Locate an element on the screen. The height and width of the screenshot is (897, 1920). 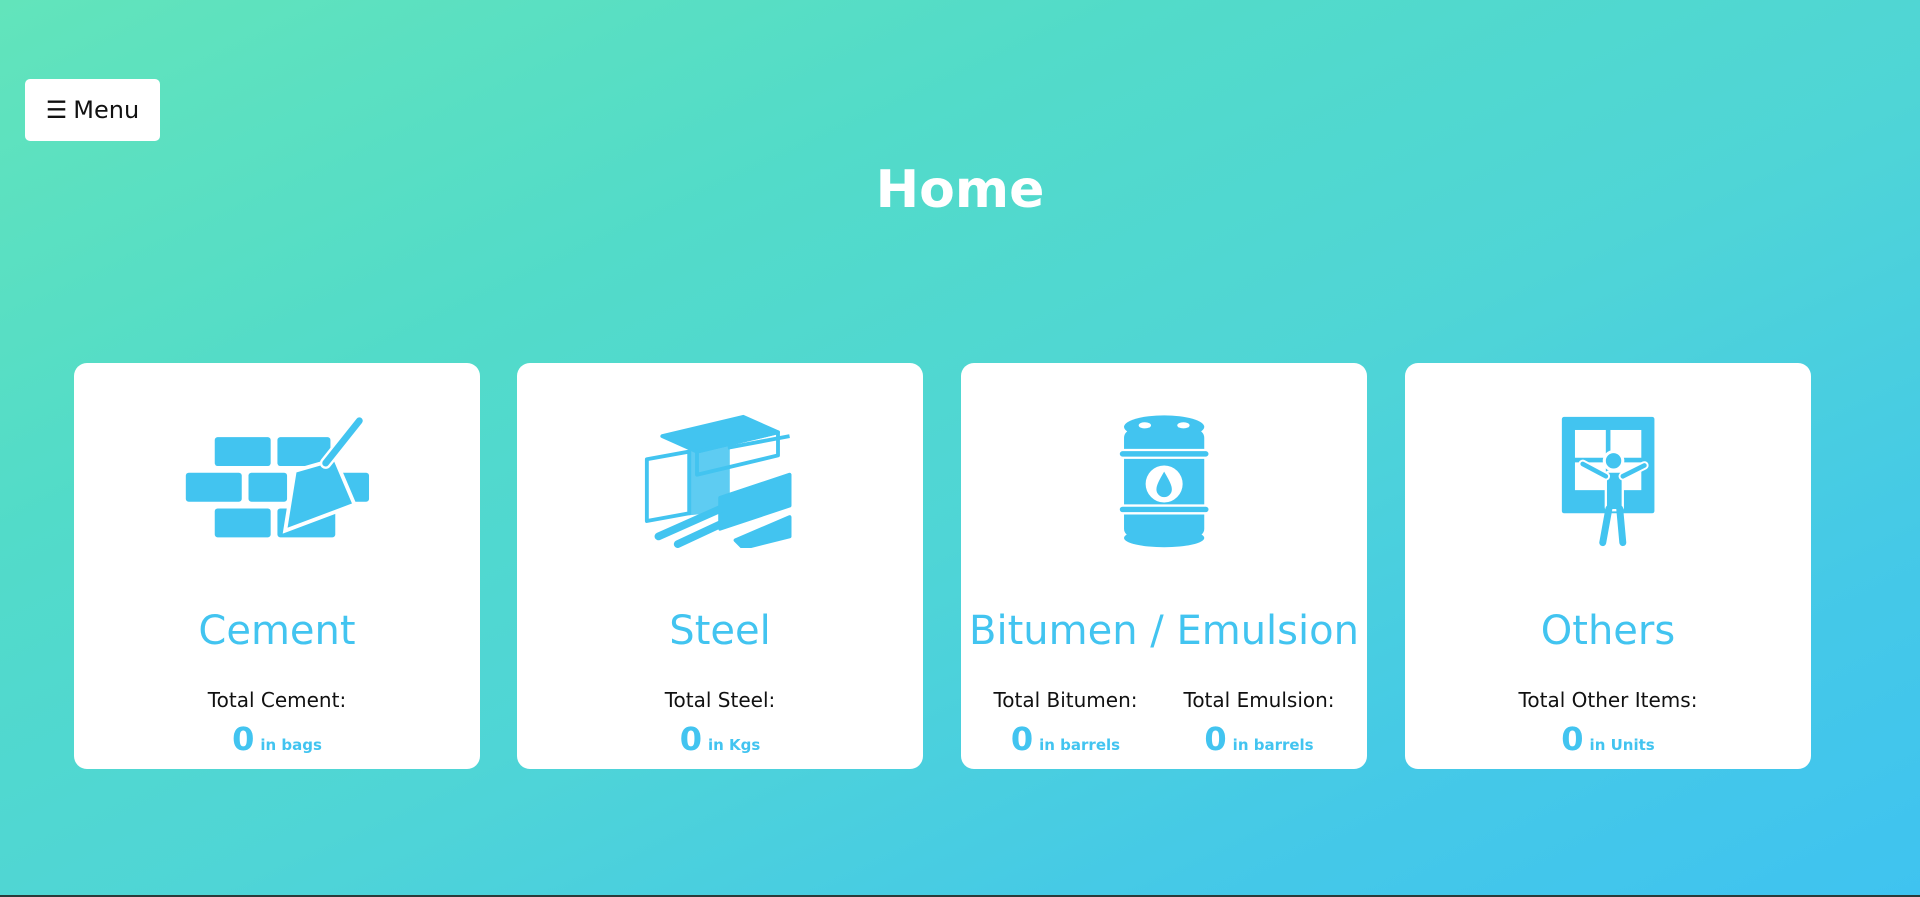
stat-unit: in Units is located at coordinates (1622, 745).